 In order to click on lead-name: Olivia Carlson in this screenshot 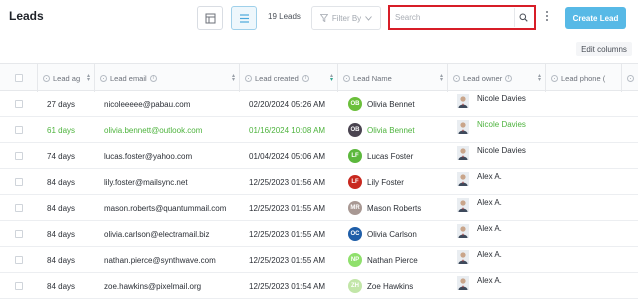, I will do `click(392, 234)`.